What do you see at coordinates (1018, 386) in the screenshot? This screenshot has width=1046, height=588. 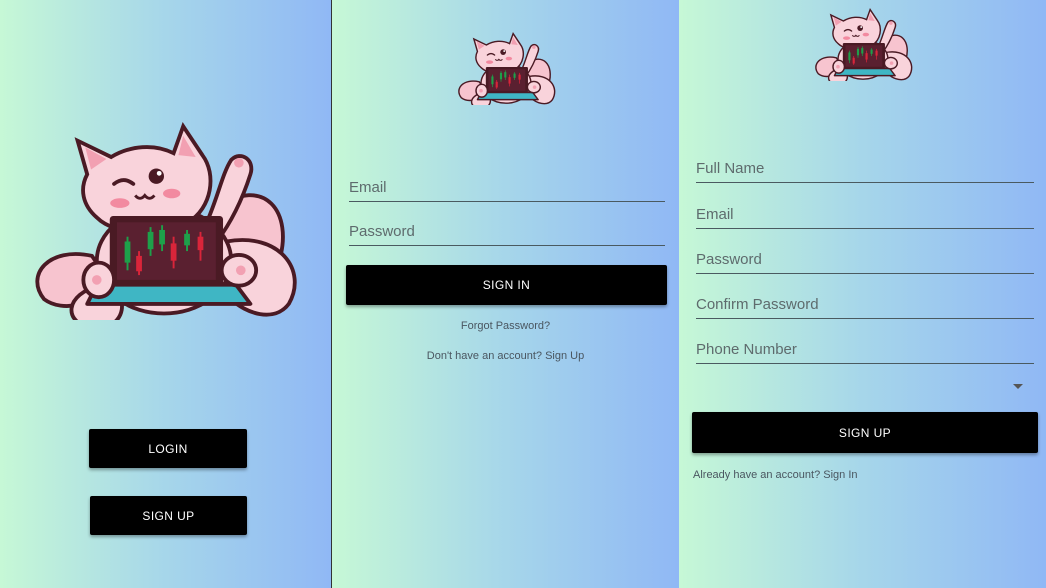 I see `caret-down-icon` at bounding box center [1018, 386].